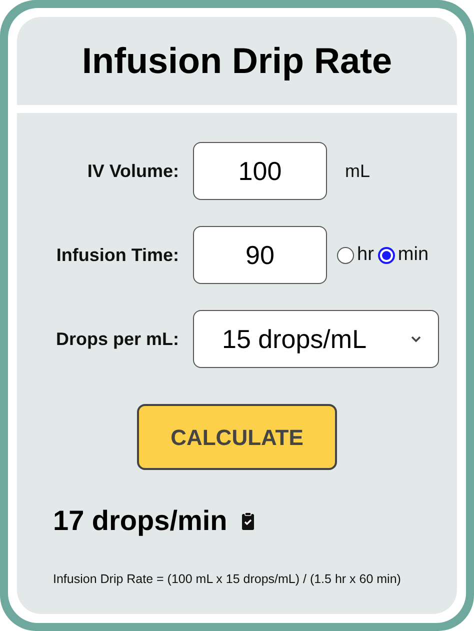 The image size is (474, 631). I want to click on calculate-button: CALCULATE, so click(237, 437).